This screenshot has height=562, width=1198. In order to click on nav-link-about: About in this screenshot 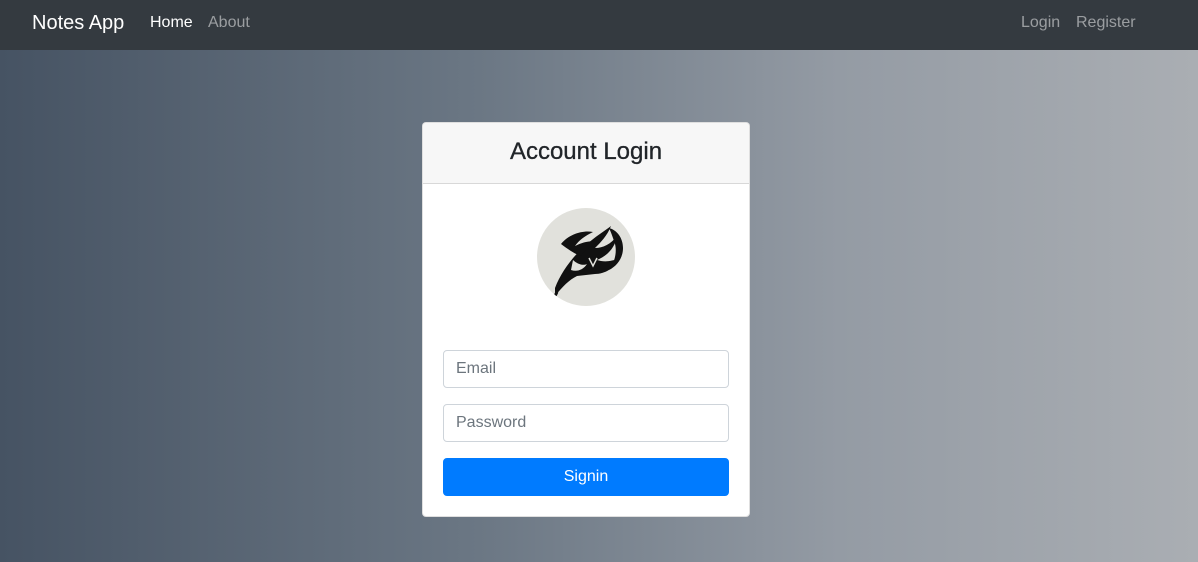, I will do `click(229, 23)`.